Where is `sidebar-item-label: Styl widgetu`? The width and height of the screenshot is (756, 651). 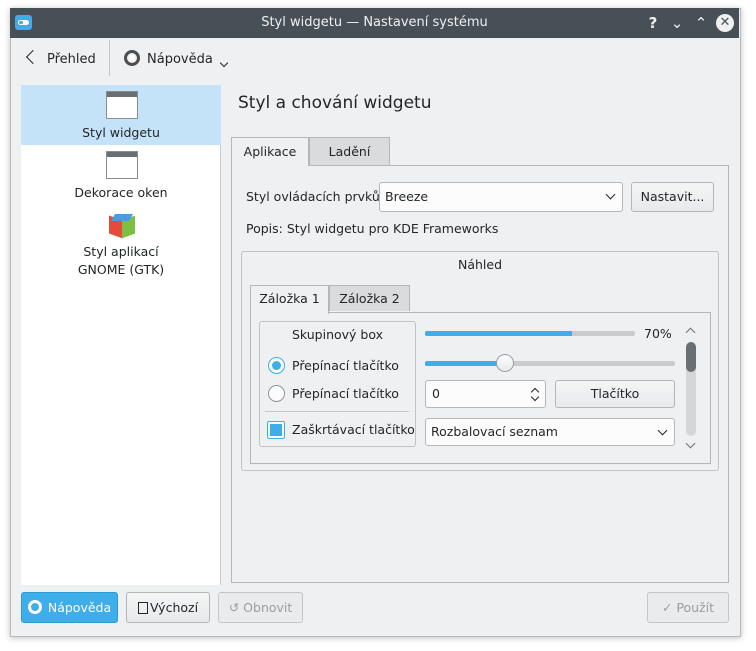 sidebar-item-label: Styl widgetu is located at coordinates (121, 132).